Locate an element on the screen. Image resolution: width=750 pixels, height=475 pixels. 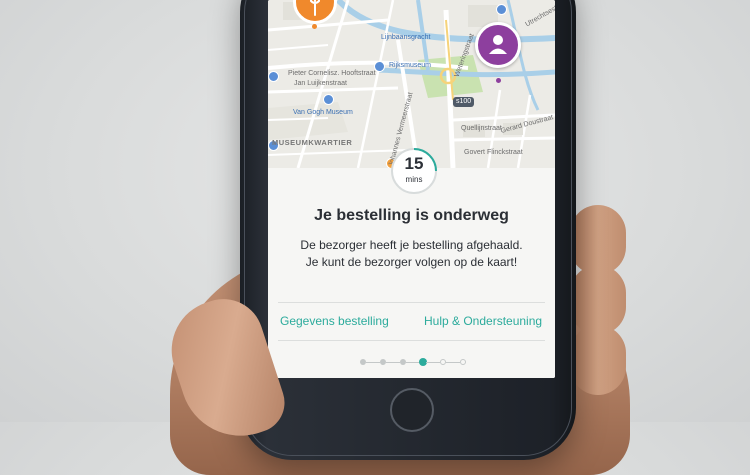
help-support-link: Hulp & Ondersteuning is located at coordinates (483, 321).